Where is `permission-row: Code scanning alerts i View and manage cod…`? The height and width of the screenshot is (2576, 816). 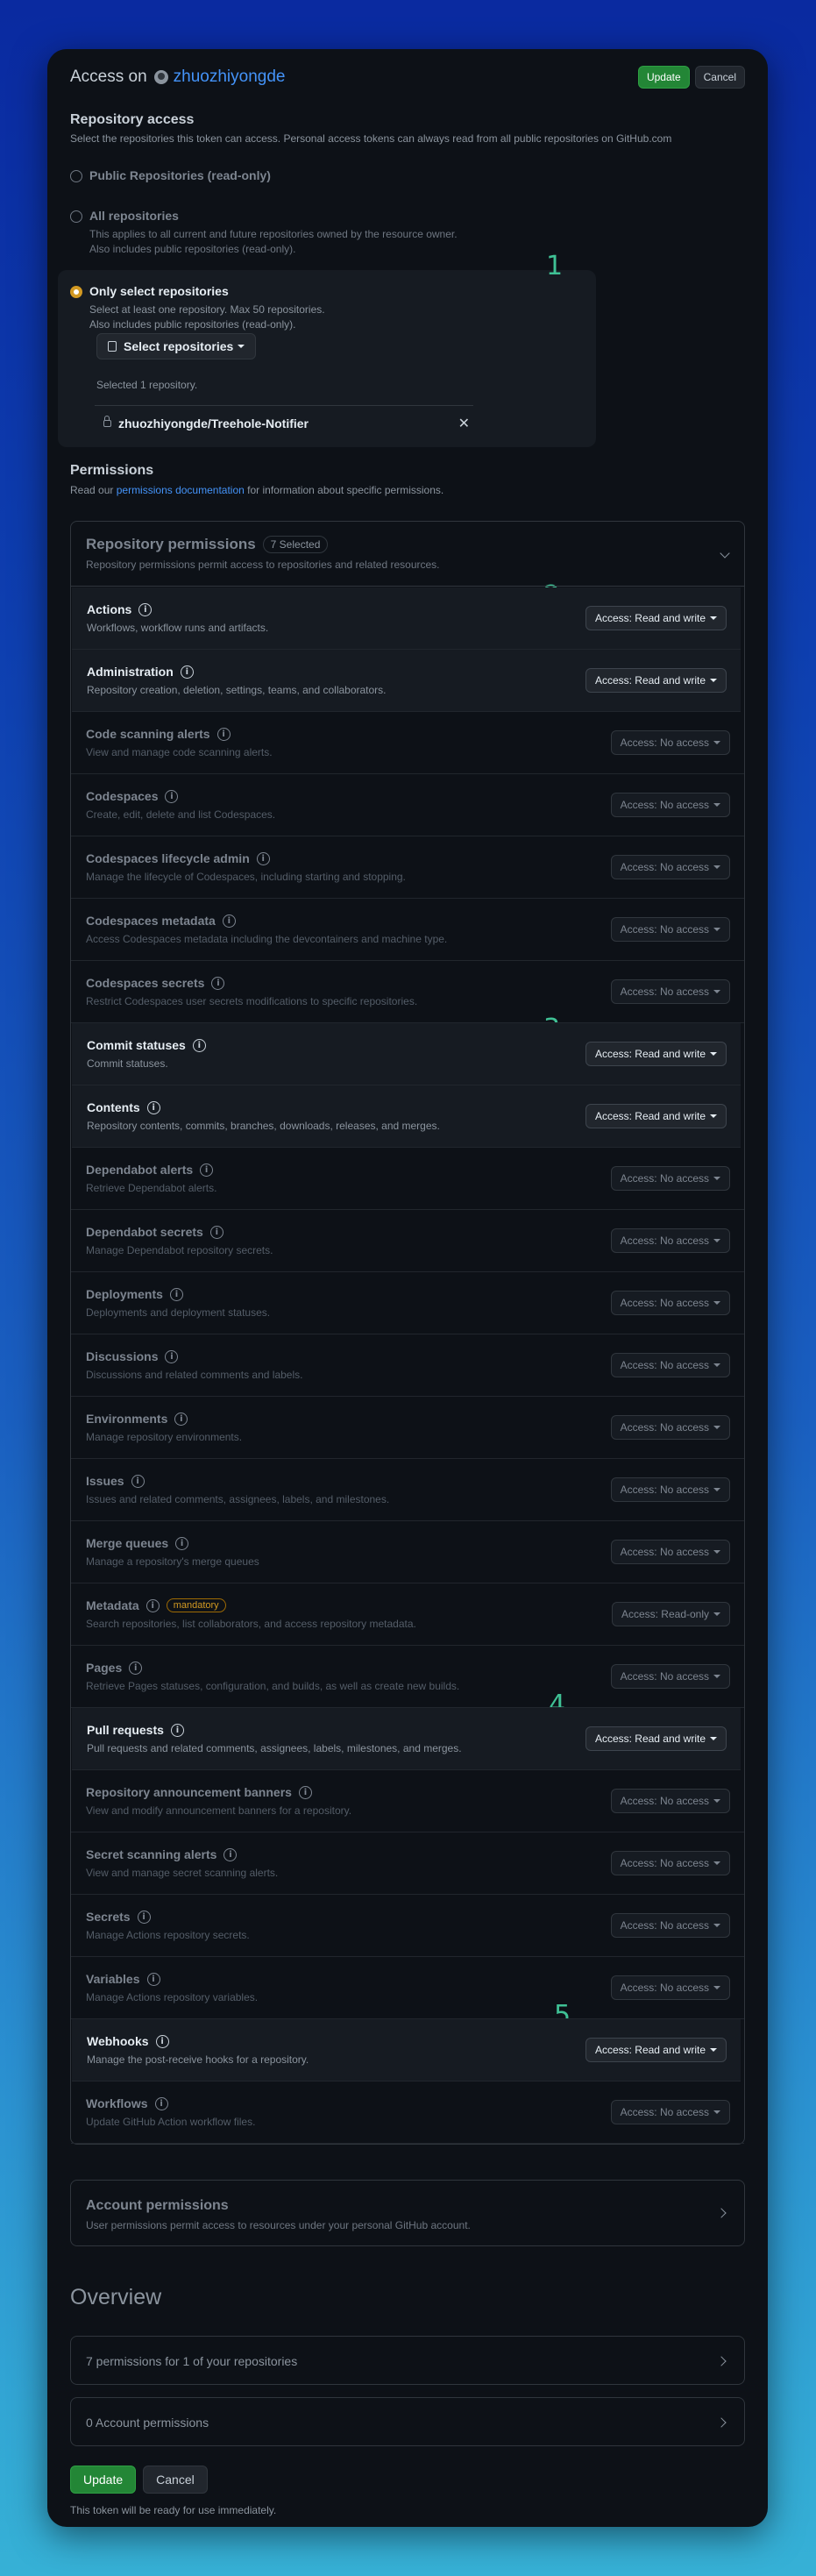 permission-row: Code scanning alerts i View and manage cod… is located at coordinates (407, 743).